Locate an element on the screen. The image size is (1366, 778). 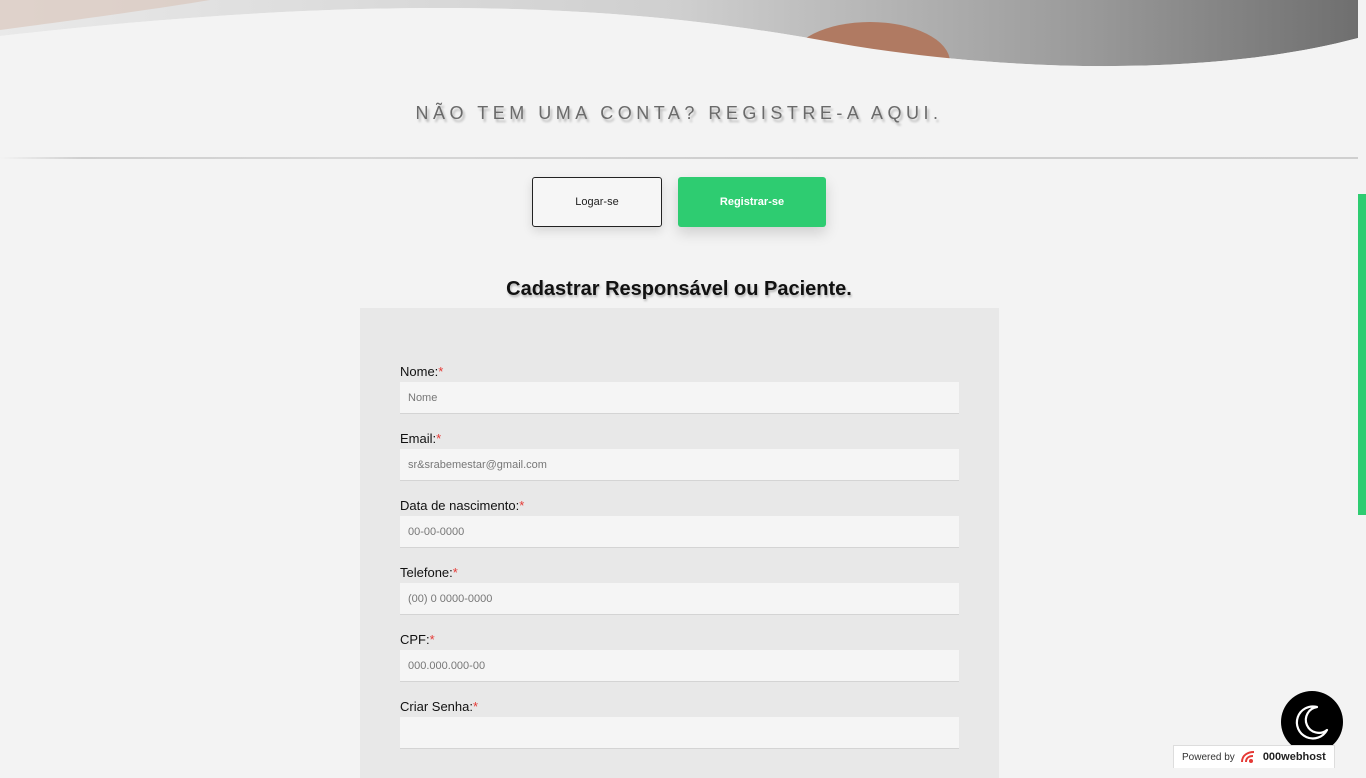
powered-by-badge: Powered by 000webhost is located at coordinates (1254, 756).